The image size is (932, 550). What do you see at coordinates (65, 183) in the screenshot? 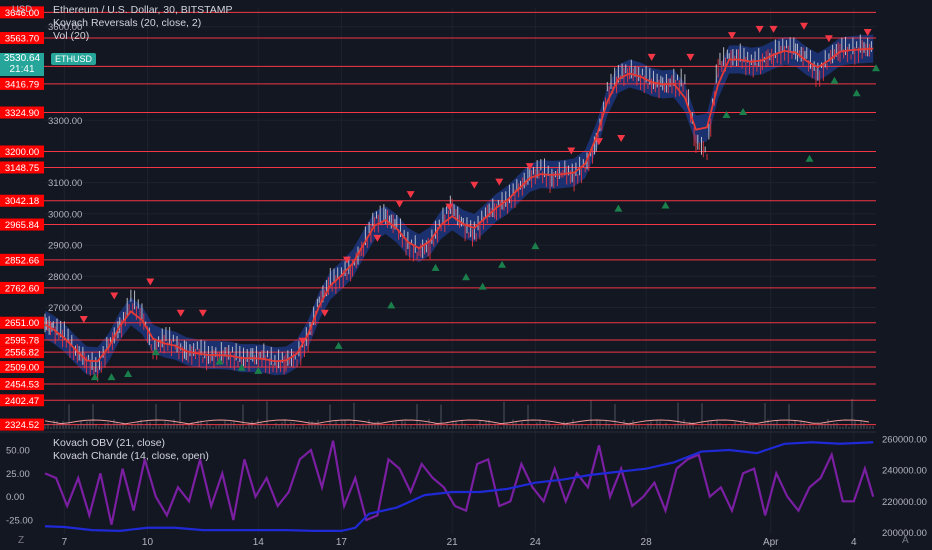
I see `price-tick-label: 3100.00` at bounding box center [65, 183].